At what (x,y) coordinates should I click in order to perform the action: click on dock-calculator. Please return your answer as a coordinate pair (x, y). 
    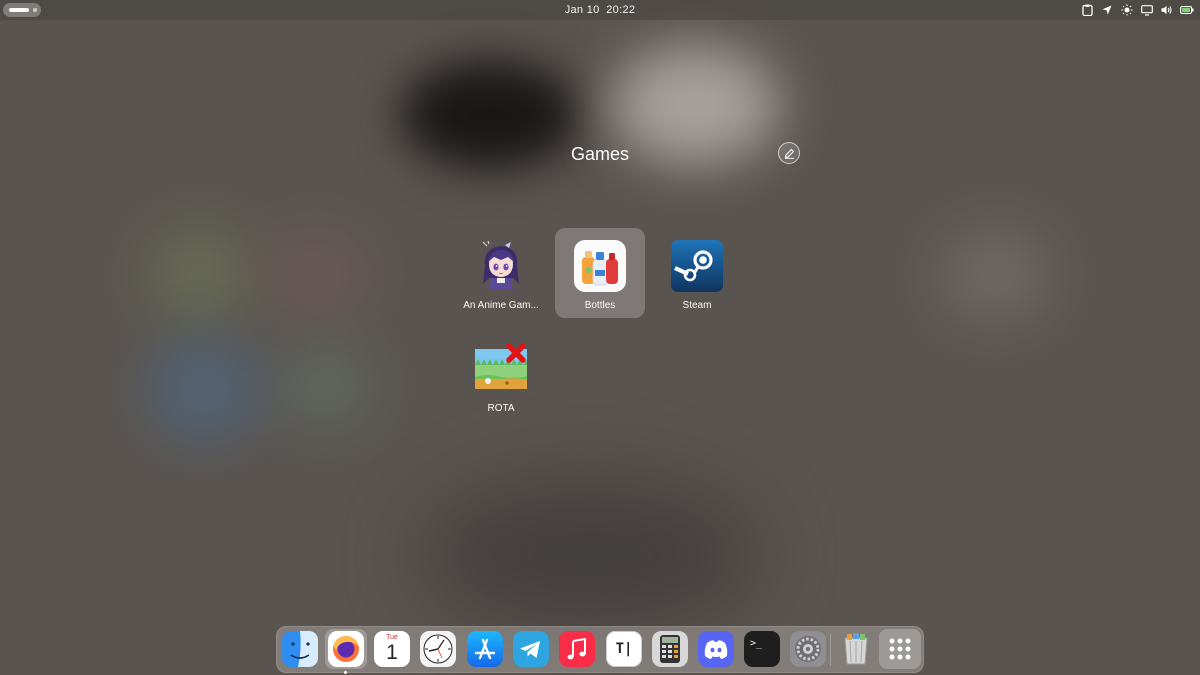
    Looking at the image, I should click on (670, 649).